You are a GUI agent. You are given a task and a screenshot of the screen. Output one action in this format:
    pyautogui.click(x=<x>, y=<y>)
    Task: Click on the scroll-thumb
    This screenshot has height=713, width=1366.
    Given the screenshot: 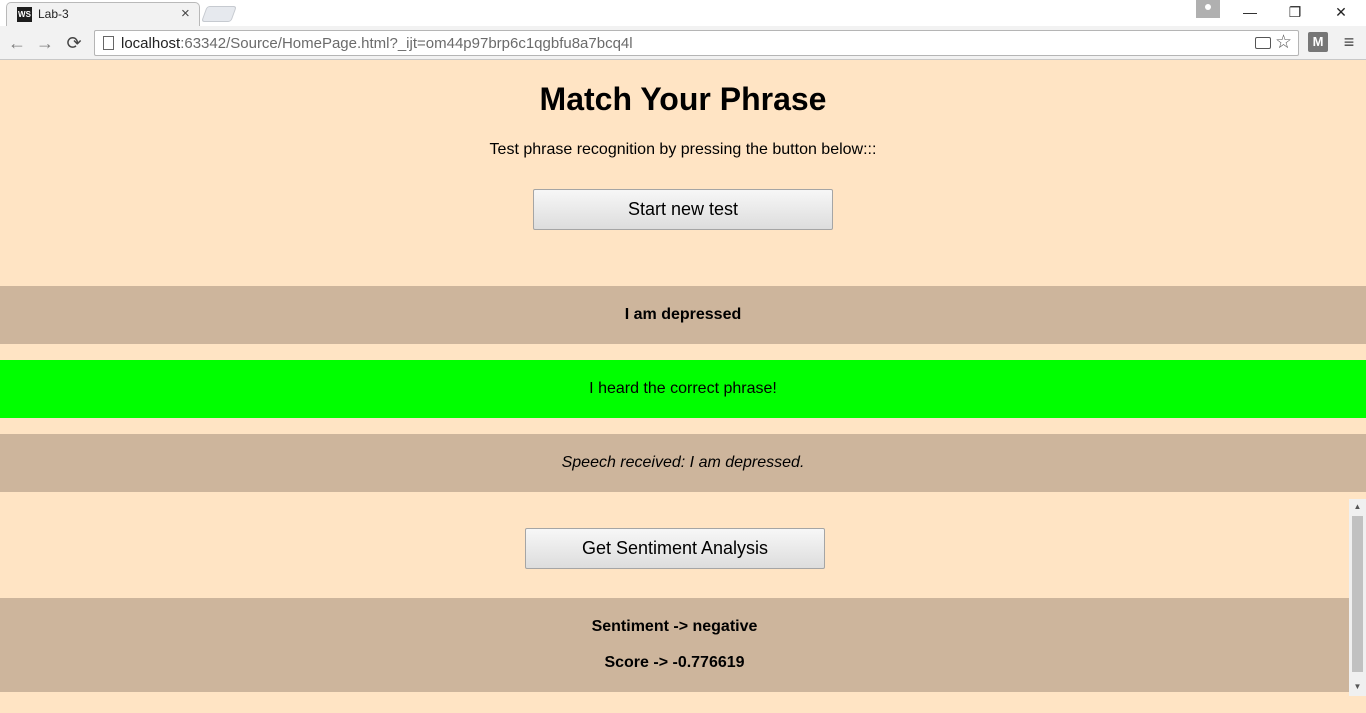 What is the action you would take?
    pyautogui.click(x=1357, y=594)
    